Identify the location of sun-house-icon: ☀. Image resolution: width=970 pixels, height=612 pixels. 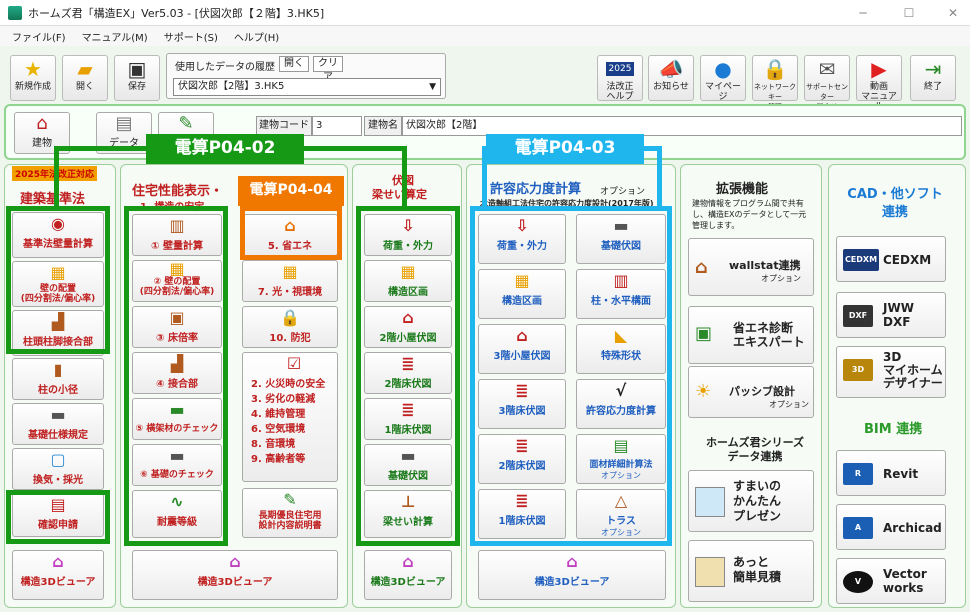
(703, 391).